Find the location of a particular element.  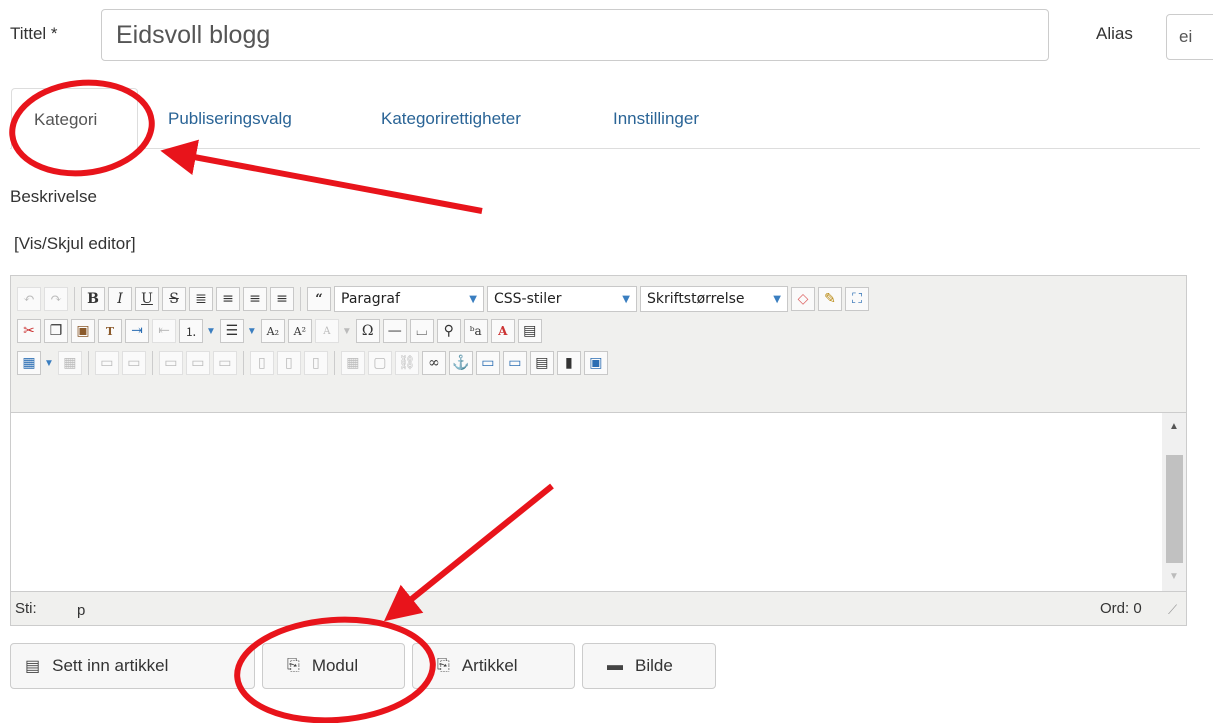

annotation-circle-module is located at coordinates (335, 669).